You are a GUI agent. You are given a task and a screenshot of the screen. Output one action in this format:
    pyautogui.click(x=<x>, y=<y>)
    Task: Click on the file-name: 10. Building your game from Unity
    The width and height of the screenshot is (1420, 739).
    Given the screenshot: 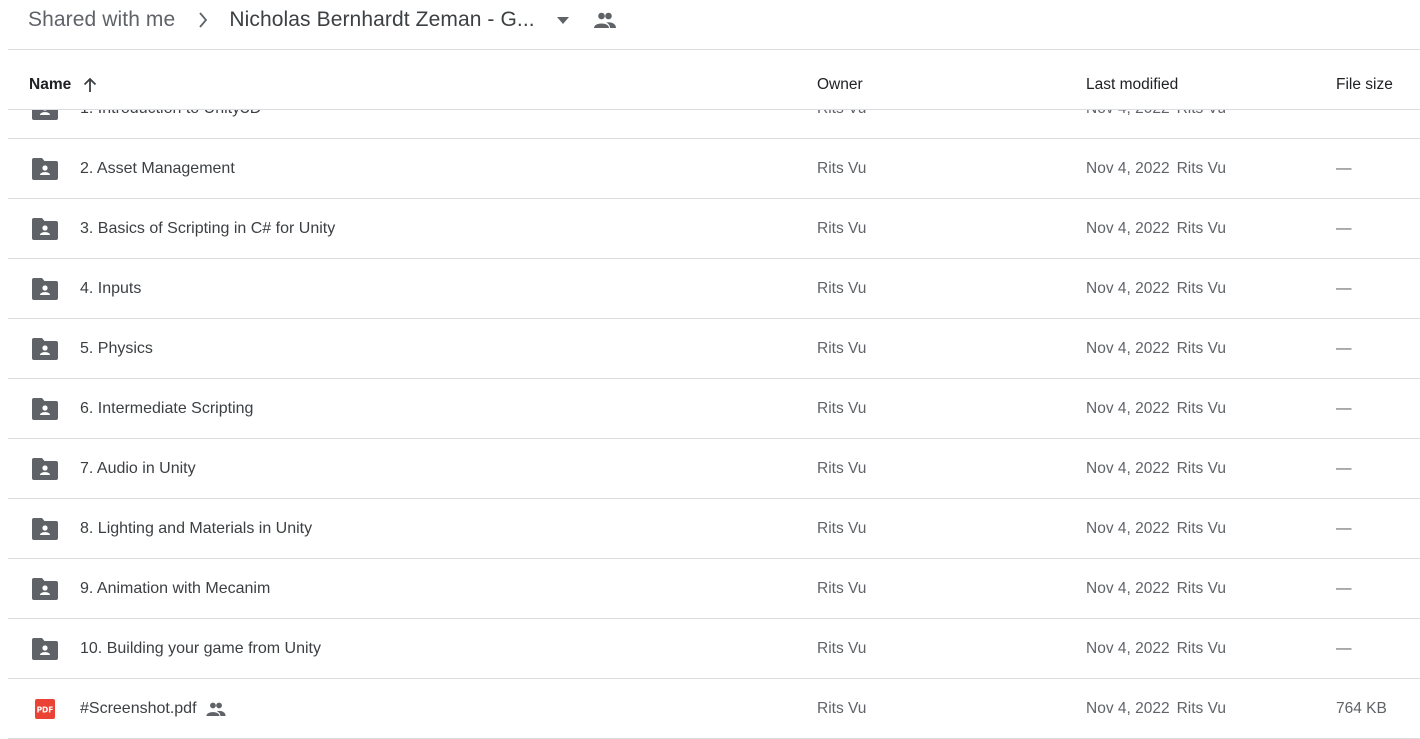 What is the action you would take?
    pyautogui.click(x=200, y=648)
    